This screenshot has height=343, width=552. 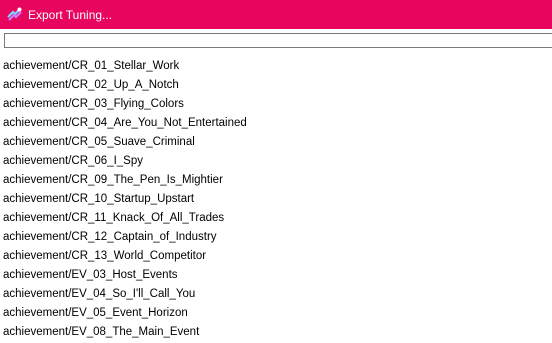 I want to click on list-item: achievement/CR_01_Stellar_Work, so click(x=276, y=66).